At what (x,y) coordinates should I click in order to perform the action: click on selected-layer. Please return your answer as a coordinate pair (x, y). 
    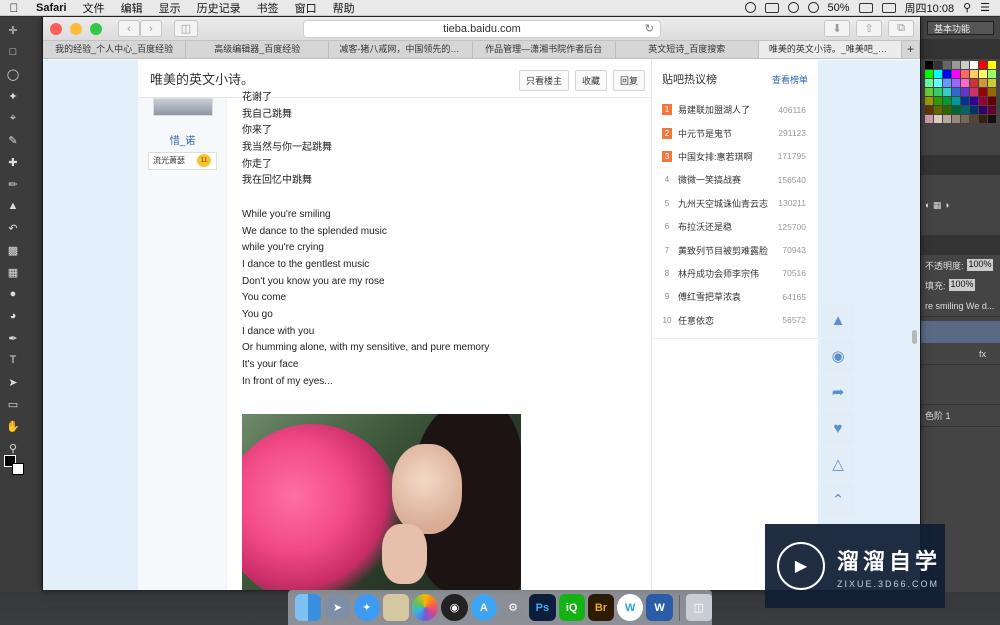
    Looking at the image, I should click on (960, 332).